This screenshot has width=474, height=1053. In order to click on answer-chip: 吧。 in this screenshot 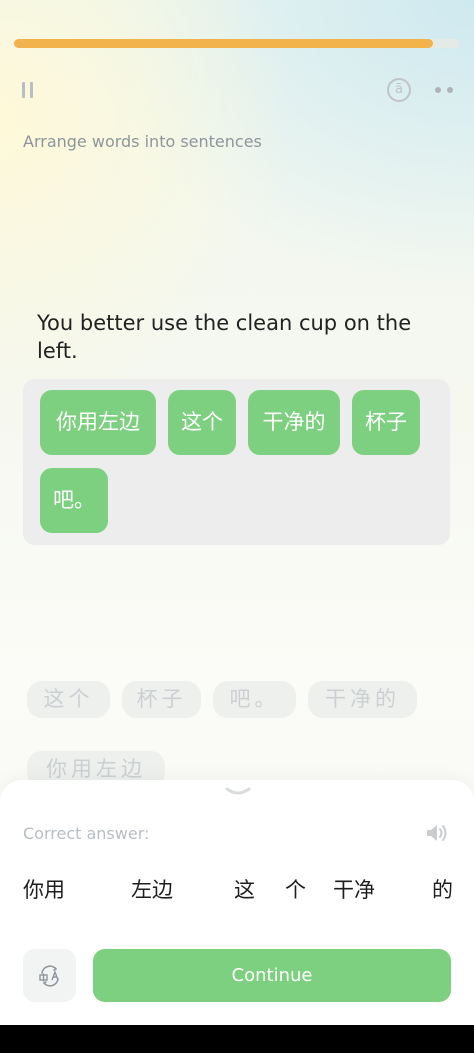, I will do `click(74, 500)`.